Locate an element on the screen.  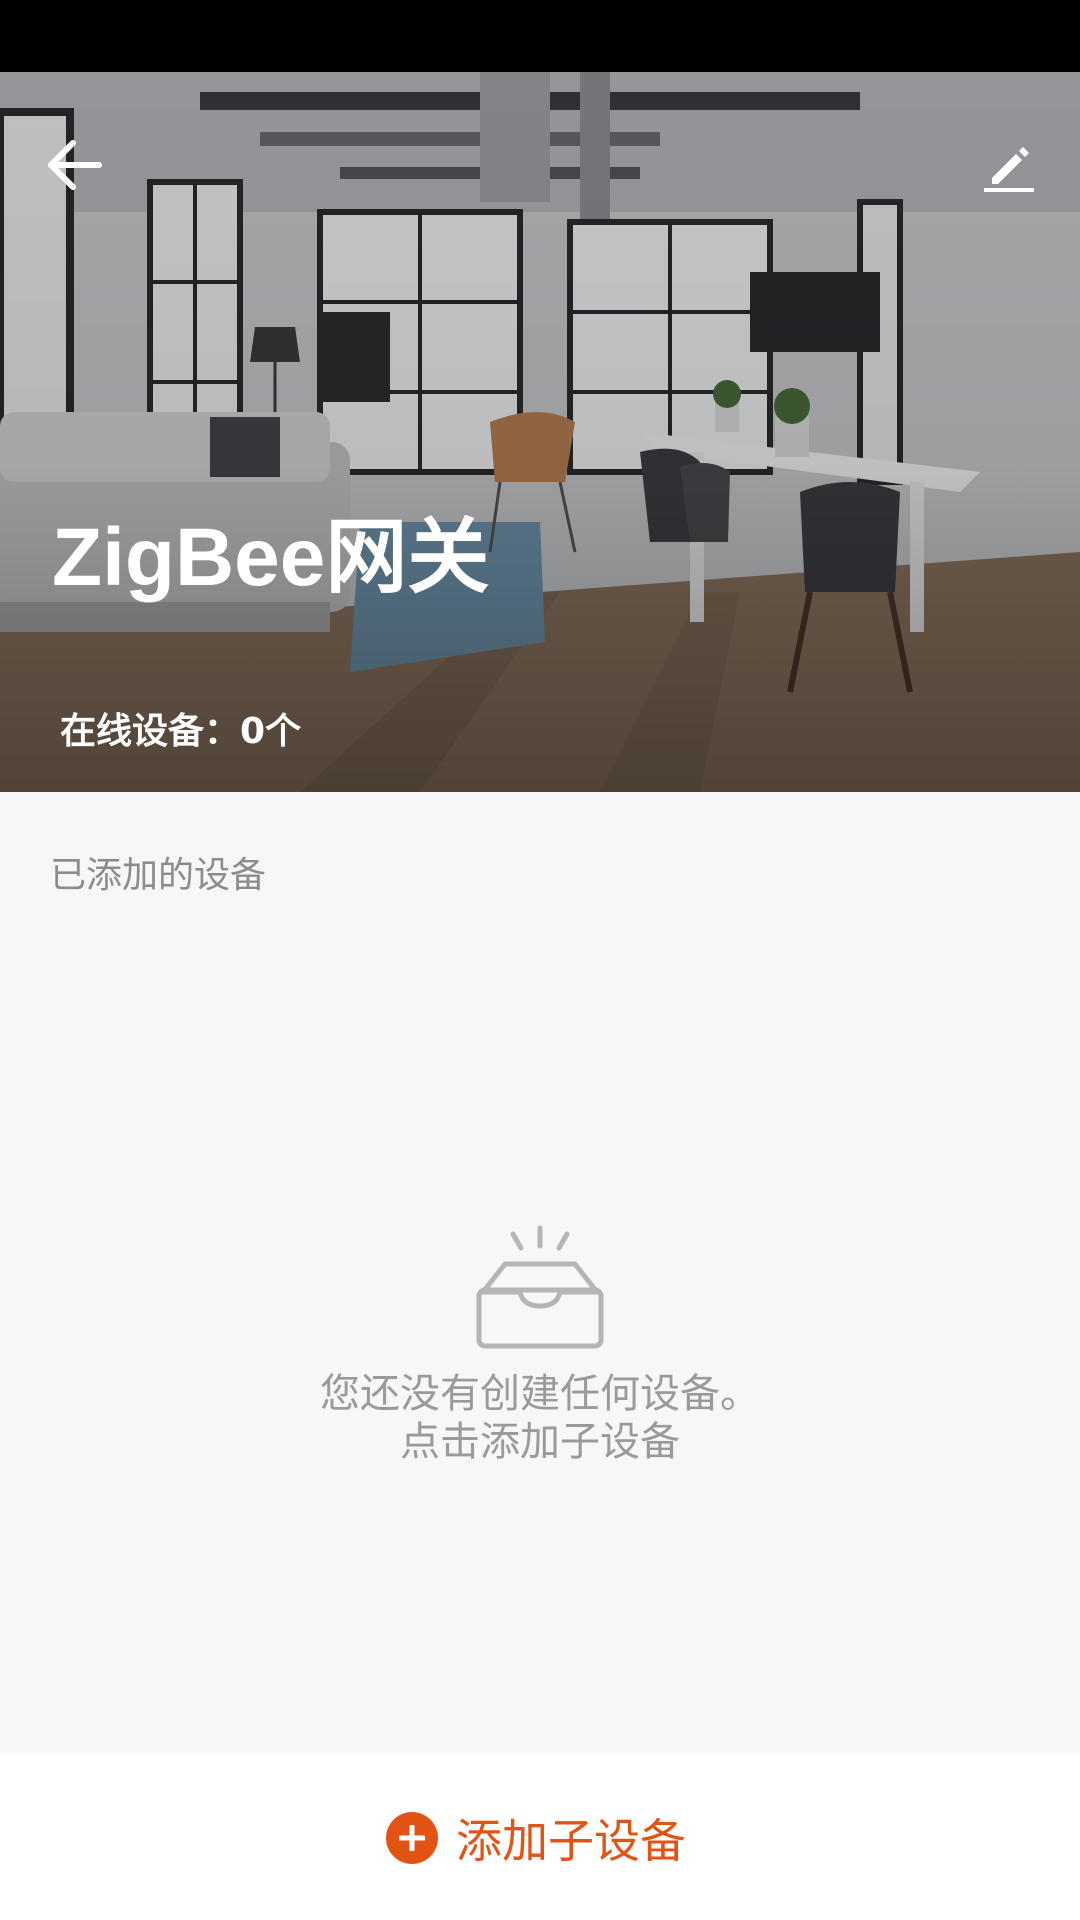
added-devices-section-title: 已添加的设备 is located at coordinates (158, 875).